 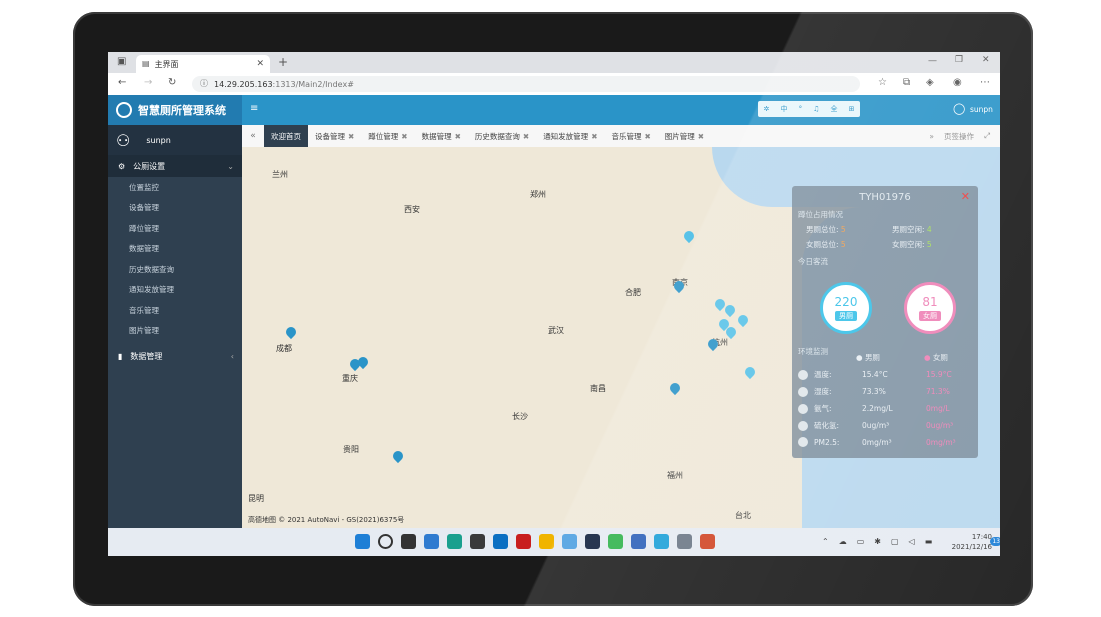 What do you see at coordinates (441, 136) in the screenshot?
I see `tab-data: 数据管理 ✖` at bounding box center [441, 136].